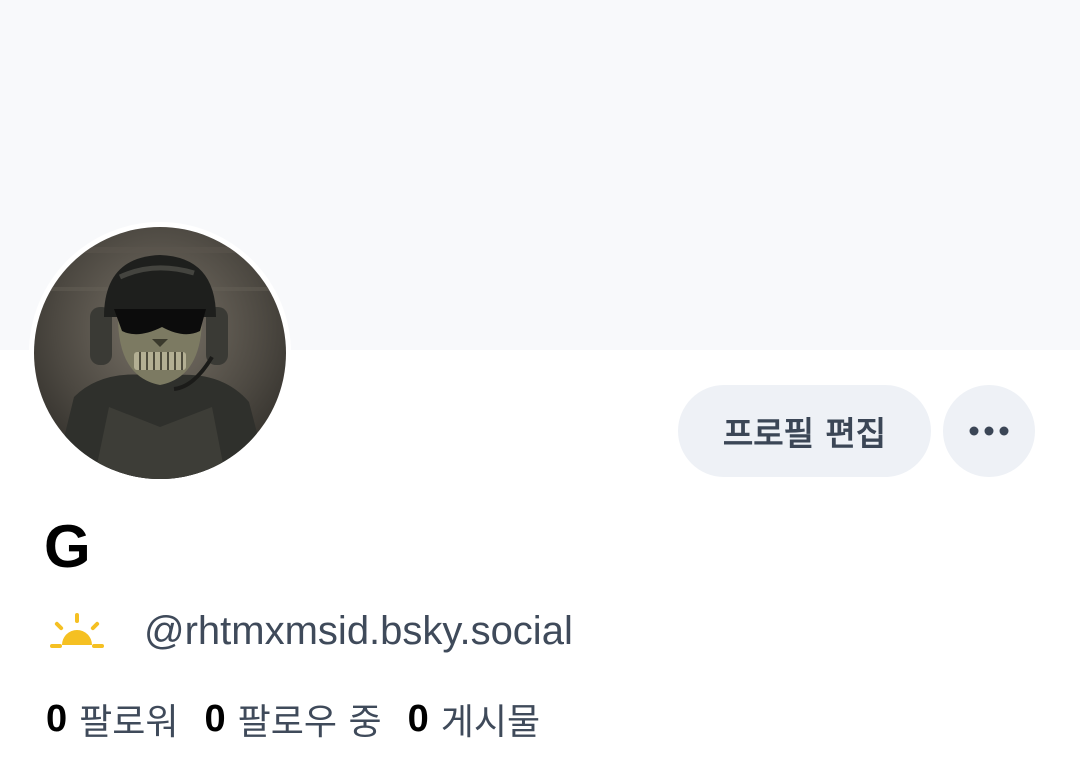 The height and width of the screenshot is (768, 1080). I want to click on more-options-button, so click(989, 431).